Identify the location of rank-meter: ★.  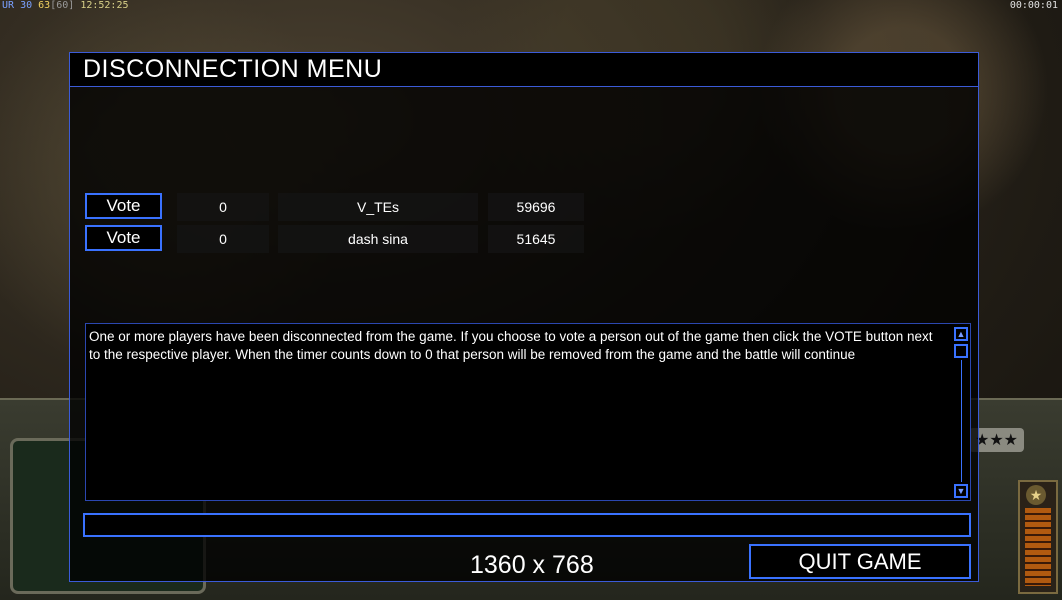
(1038, 537).